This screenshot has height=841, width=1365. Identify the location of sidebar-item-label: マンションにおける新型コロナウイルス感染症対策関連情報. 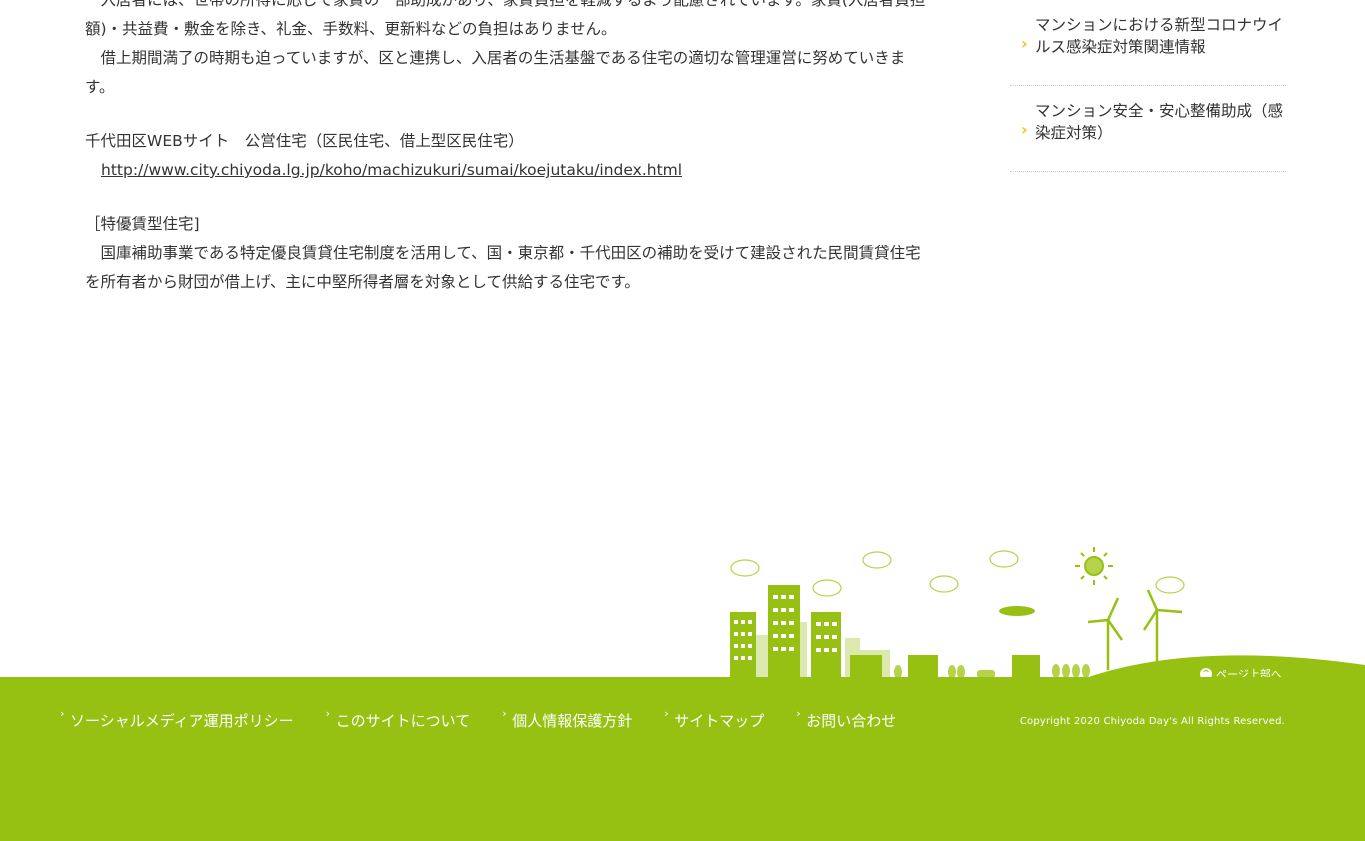
(1159, 36).